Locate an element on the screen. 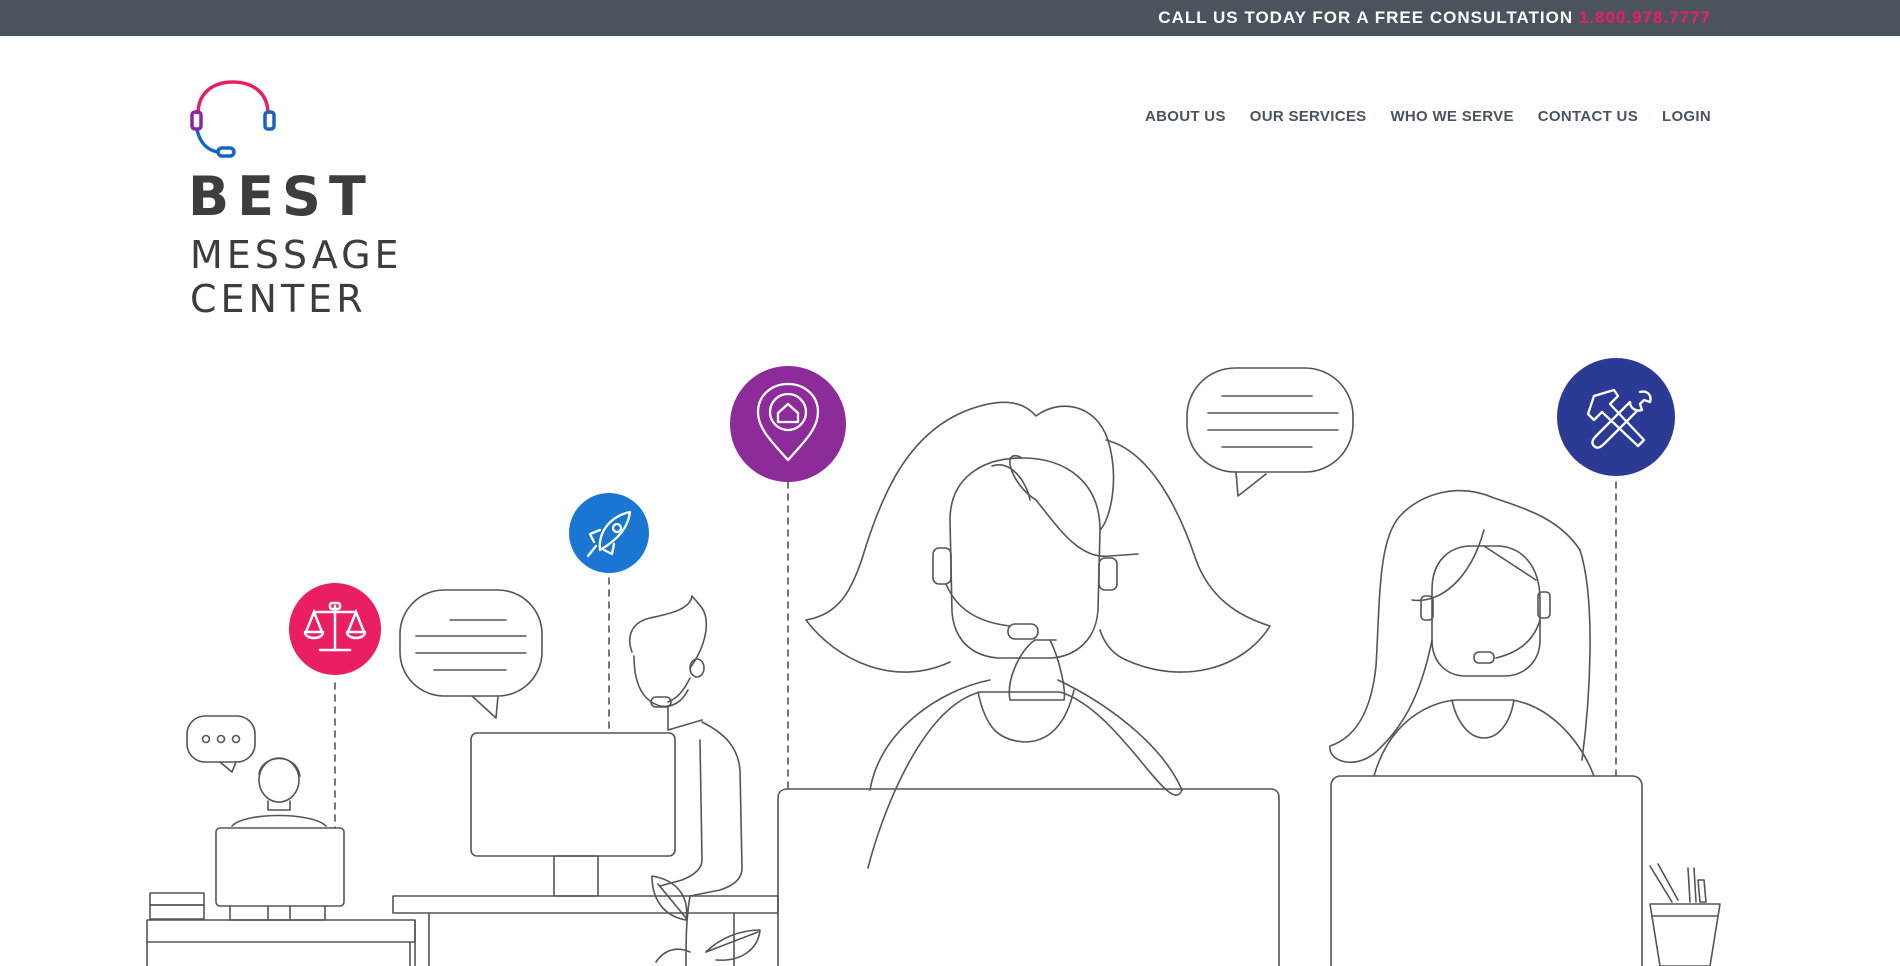 The height and width of the screenshot is (966, 1900). desk-middle is located at coordinates (585, 849).